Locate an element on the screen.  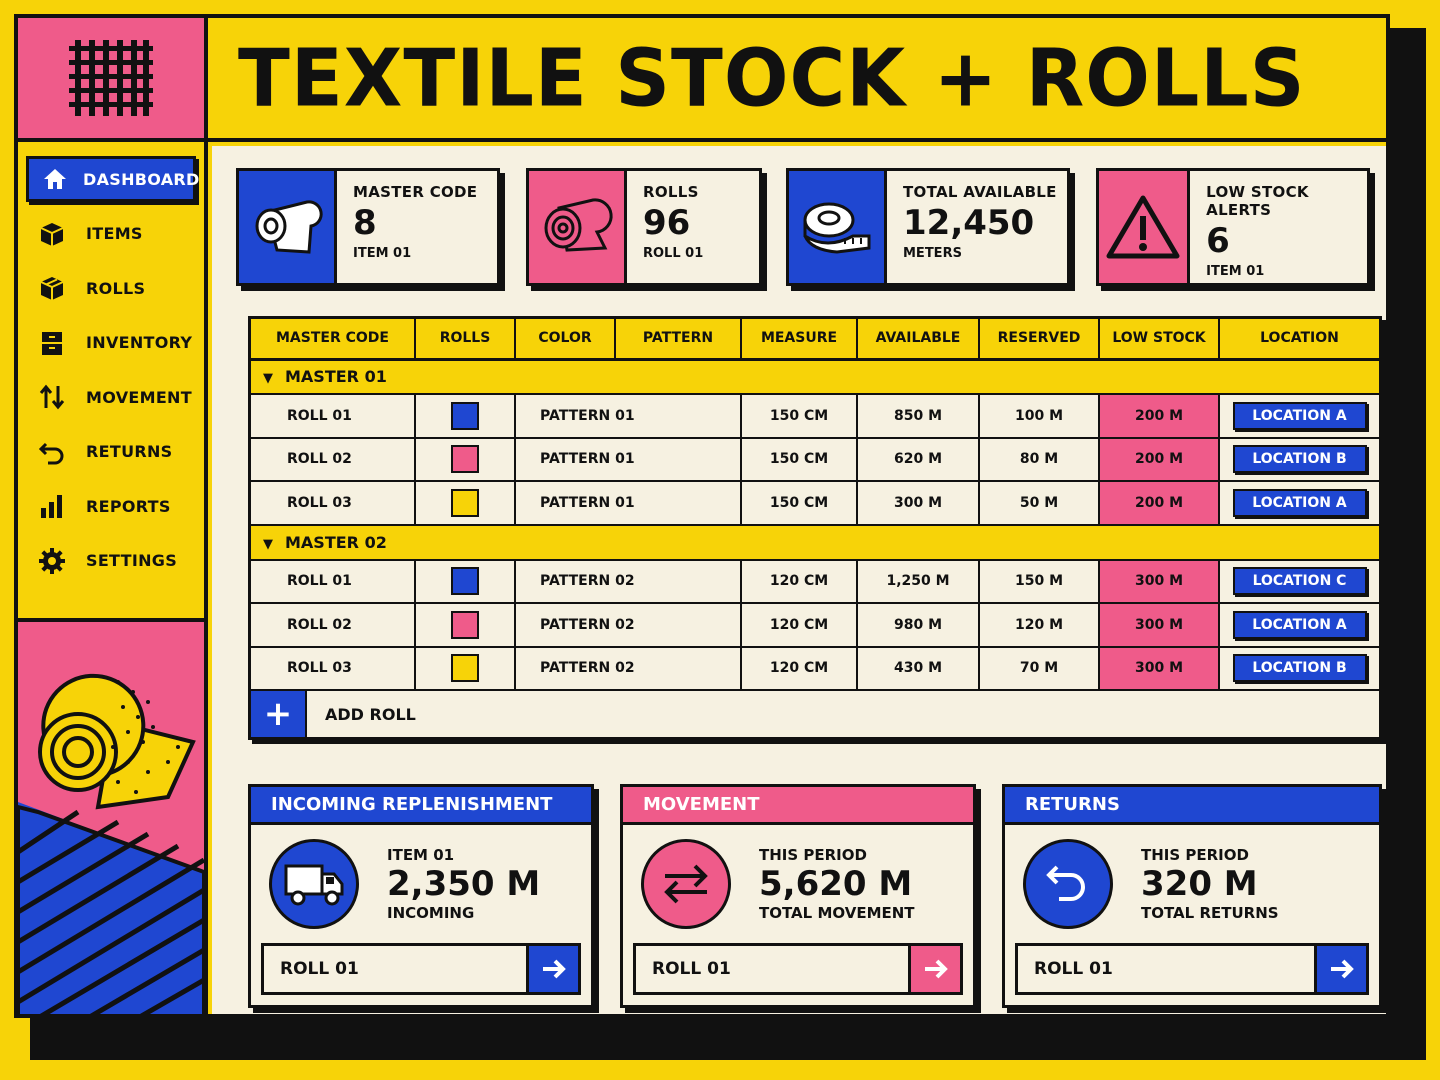
gear-icon is located at coordinates (55, 561).